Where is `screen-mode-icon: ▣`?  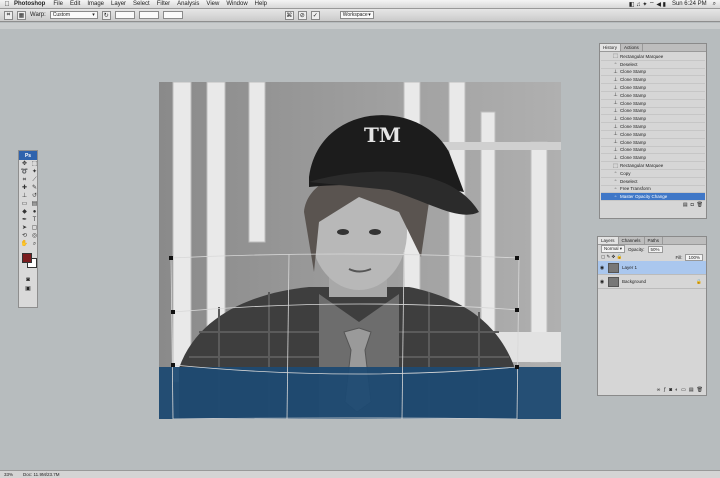
screen-mode-icon: ▣ is located at coordinates (28, 288).